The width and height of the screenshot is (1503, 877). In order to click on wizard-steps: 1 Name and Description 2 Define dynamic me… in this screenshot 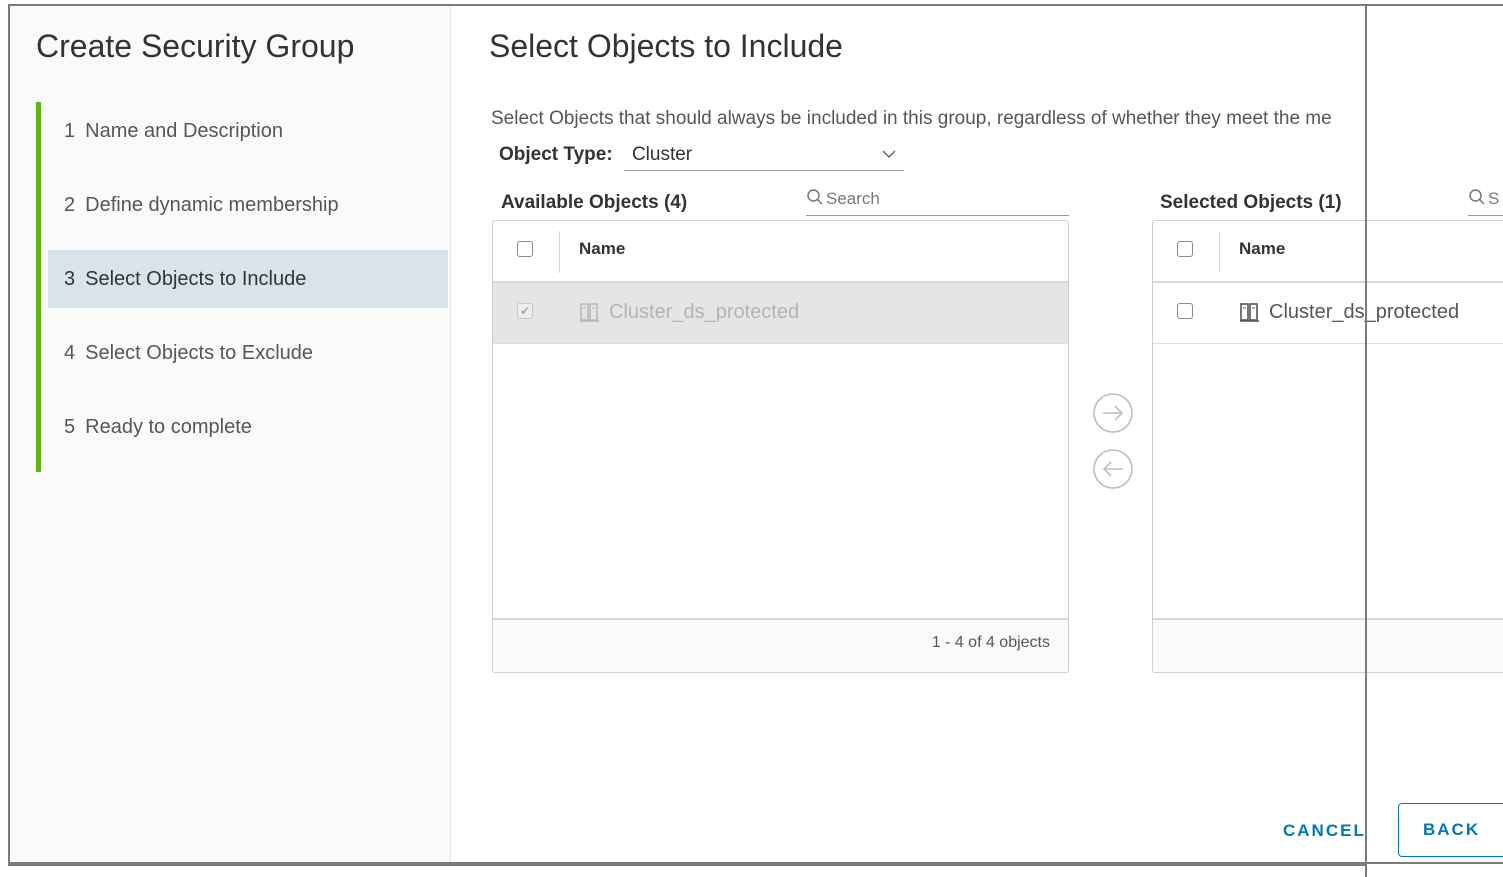, I will do `click(248, 287)`.